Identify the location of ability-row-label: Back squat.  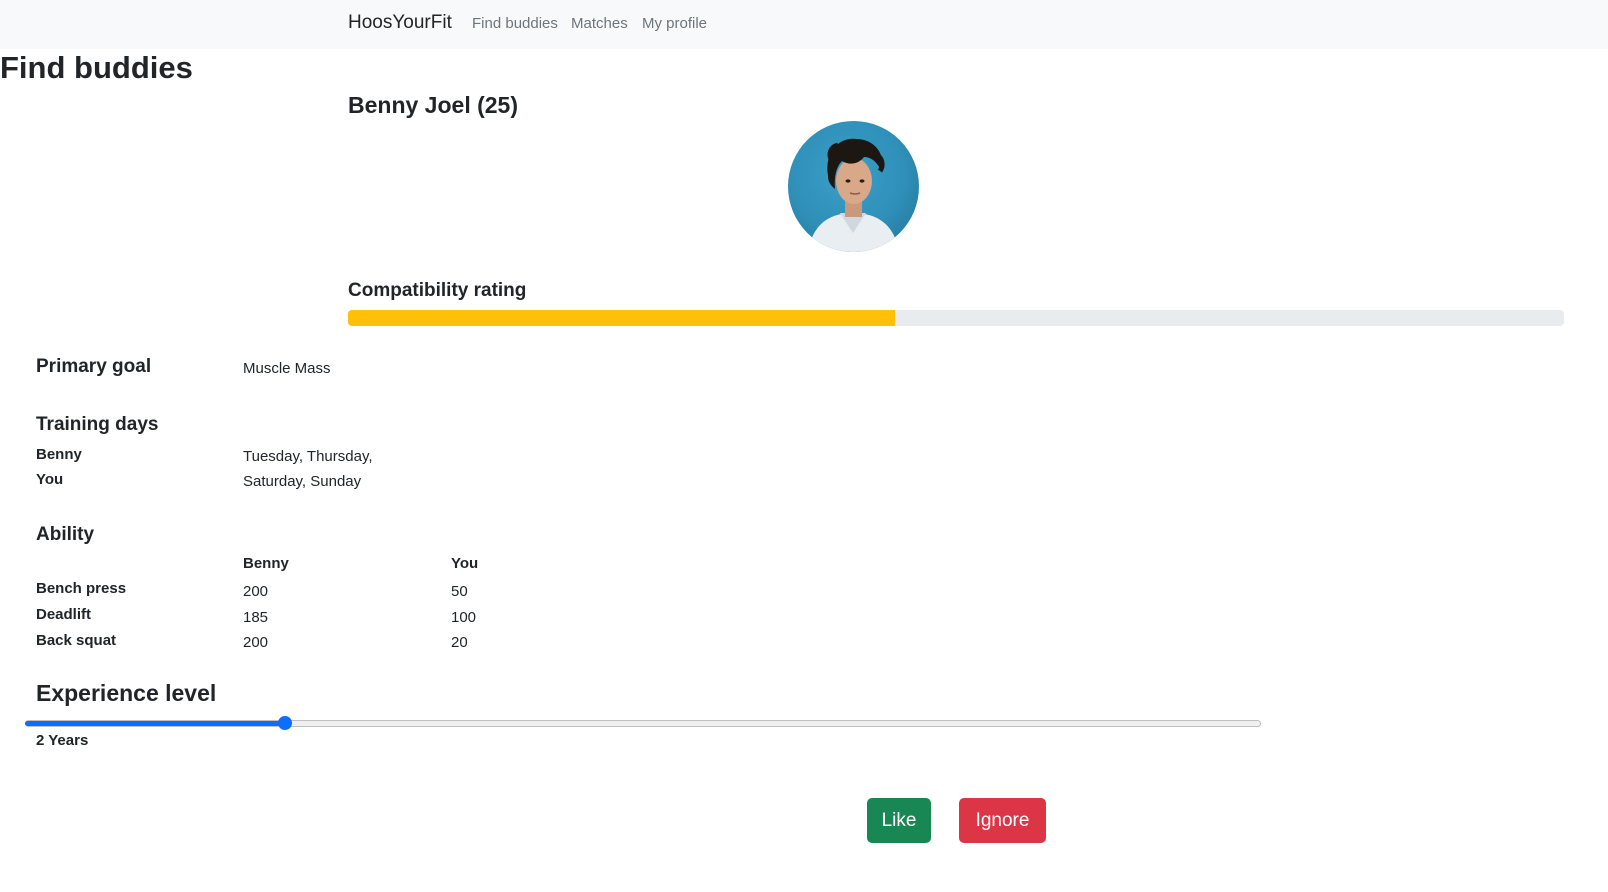
(76, 640).